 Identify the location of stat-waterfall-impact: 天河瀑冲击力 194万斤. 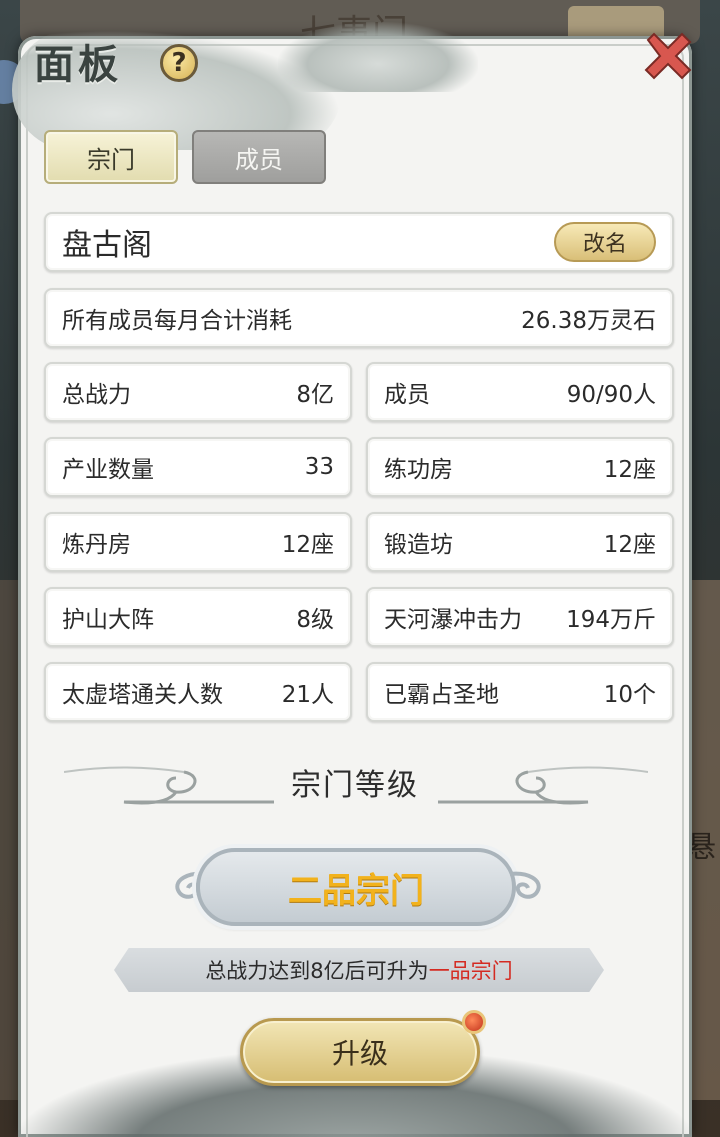
(520, 617).